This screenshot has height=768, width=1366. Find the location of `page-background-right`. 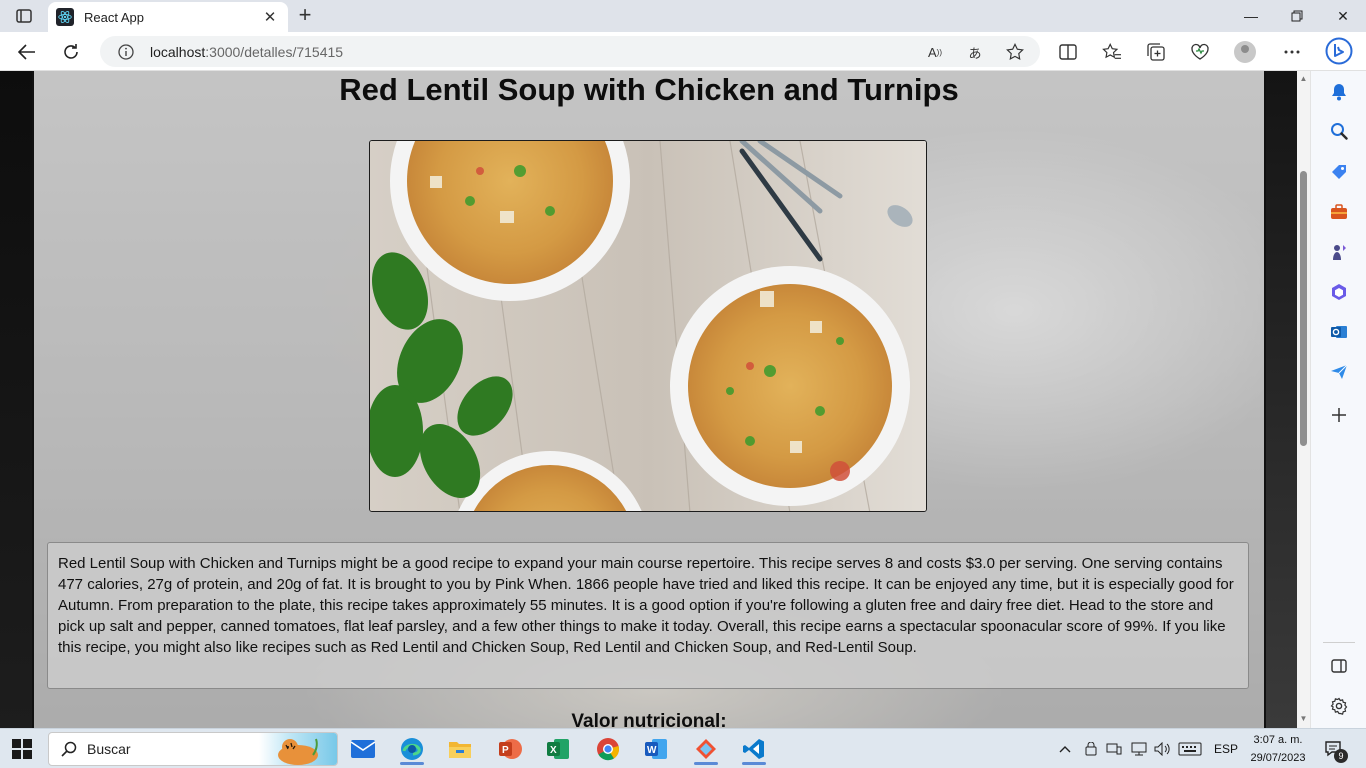

page-background-right is located at coordinates (1281, 399).